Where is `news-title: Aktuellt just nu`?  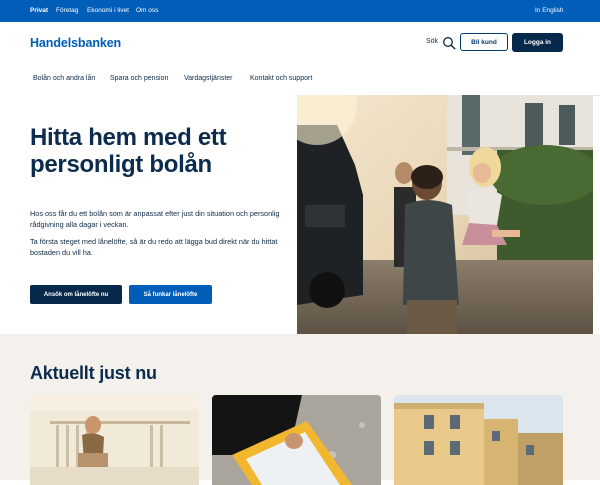
news-title: Aktuellt just nu is located at coordinates (93, 373).